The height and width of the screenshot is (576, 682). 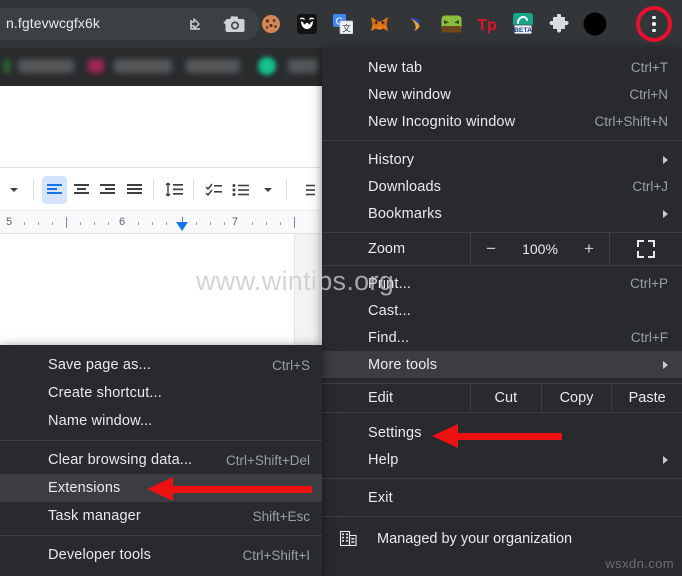 What do you see at coordinates (267, 460) in the screenshot?
I see `menu-item-shortcut: Ctrl+Shift+Del` at bounding box center [267, 460].